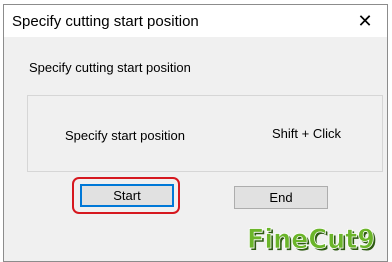 This screenshot has width=392, height=262. Describe the element at coordinates (306, 133) in the screenshot. I see `instruction-shortcut: Shift + Click` at that location.